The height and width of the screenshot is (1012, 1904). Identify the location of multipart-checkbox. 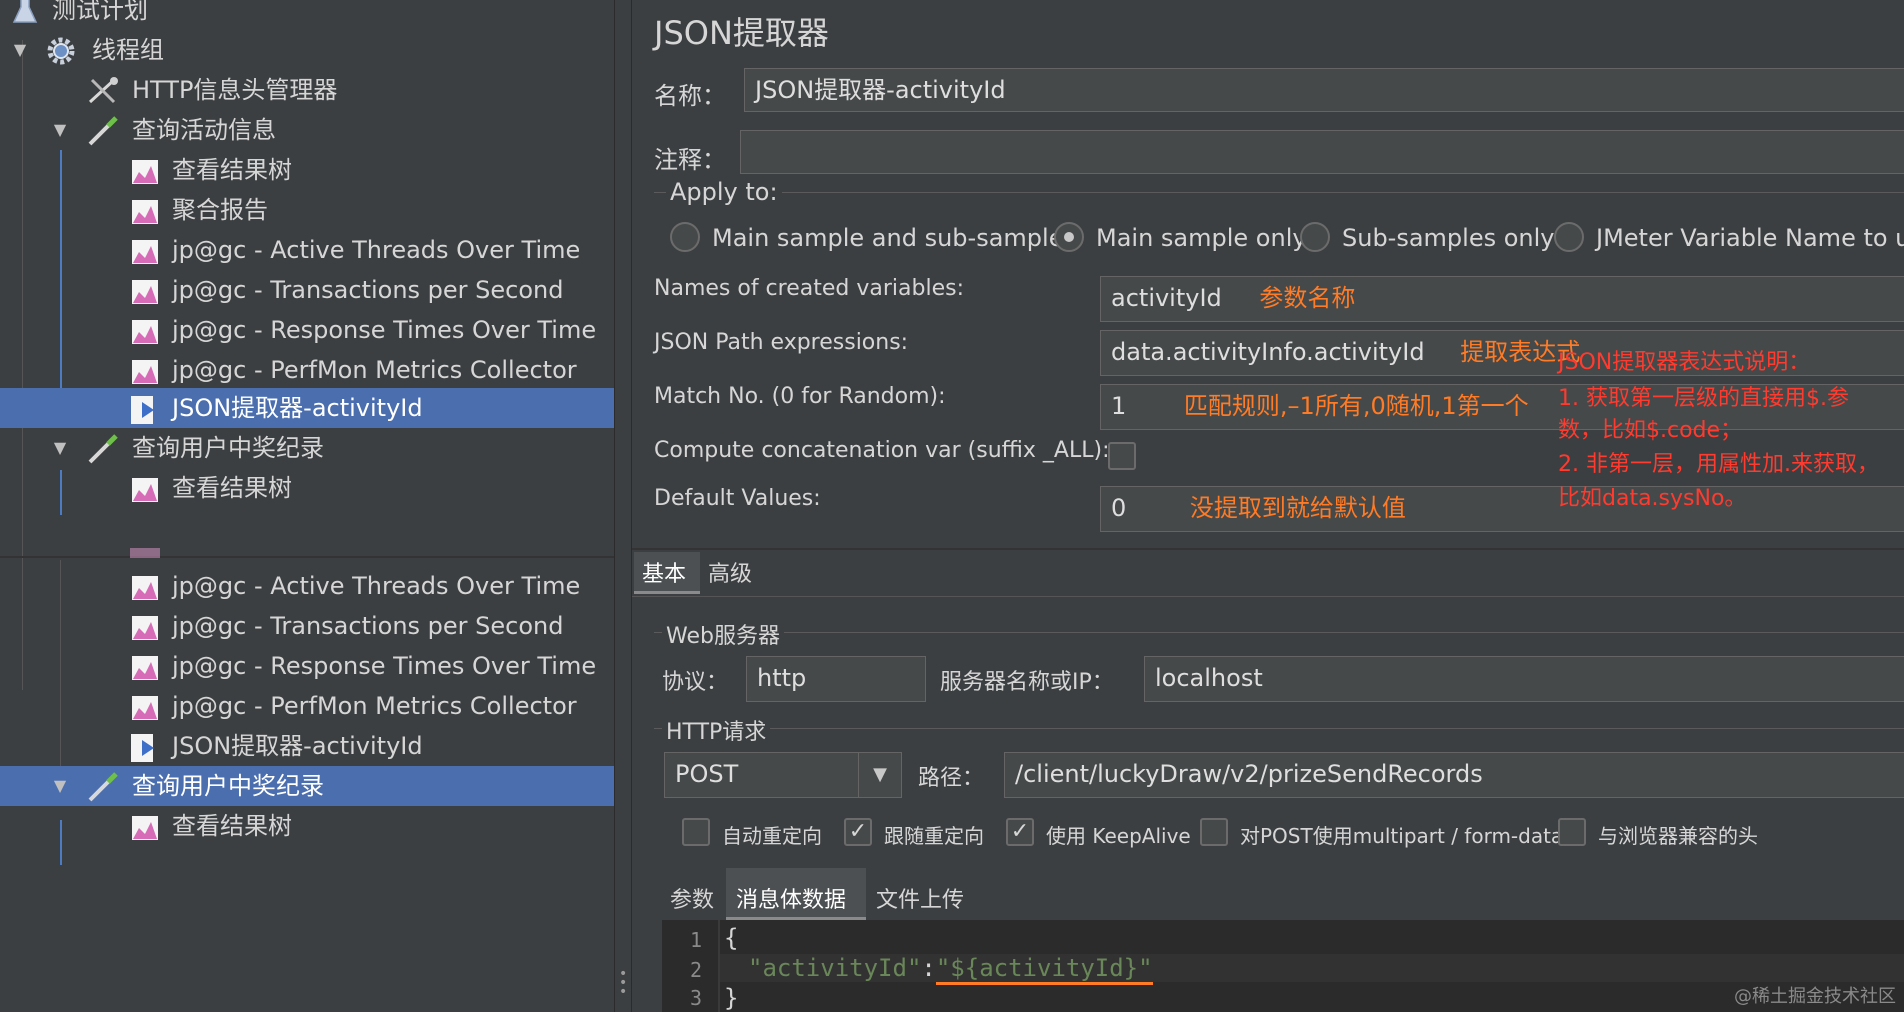
(1214, 832).